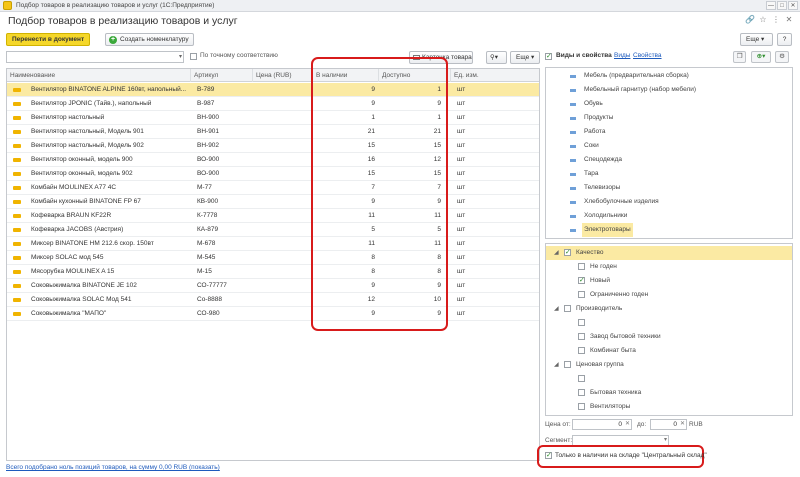 The image size is (800, 477). What do you see at coordinates (669, 267) in the screenshot?
I see `property-value: Не годен` at bounding box center [669, 267].